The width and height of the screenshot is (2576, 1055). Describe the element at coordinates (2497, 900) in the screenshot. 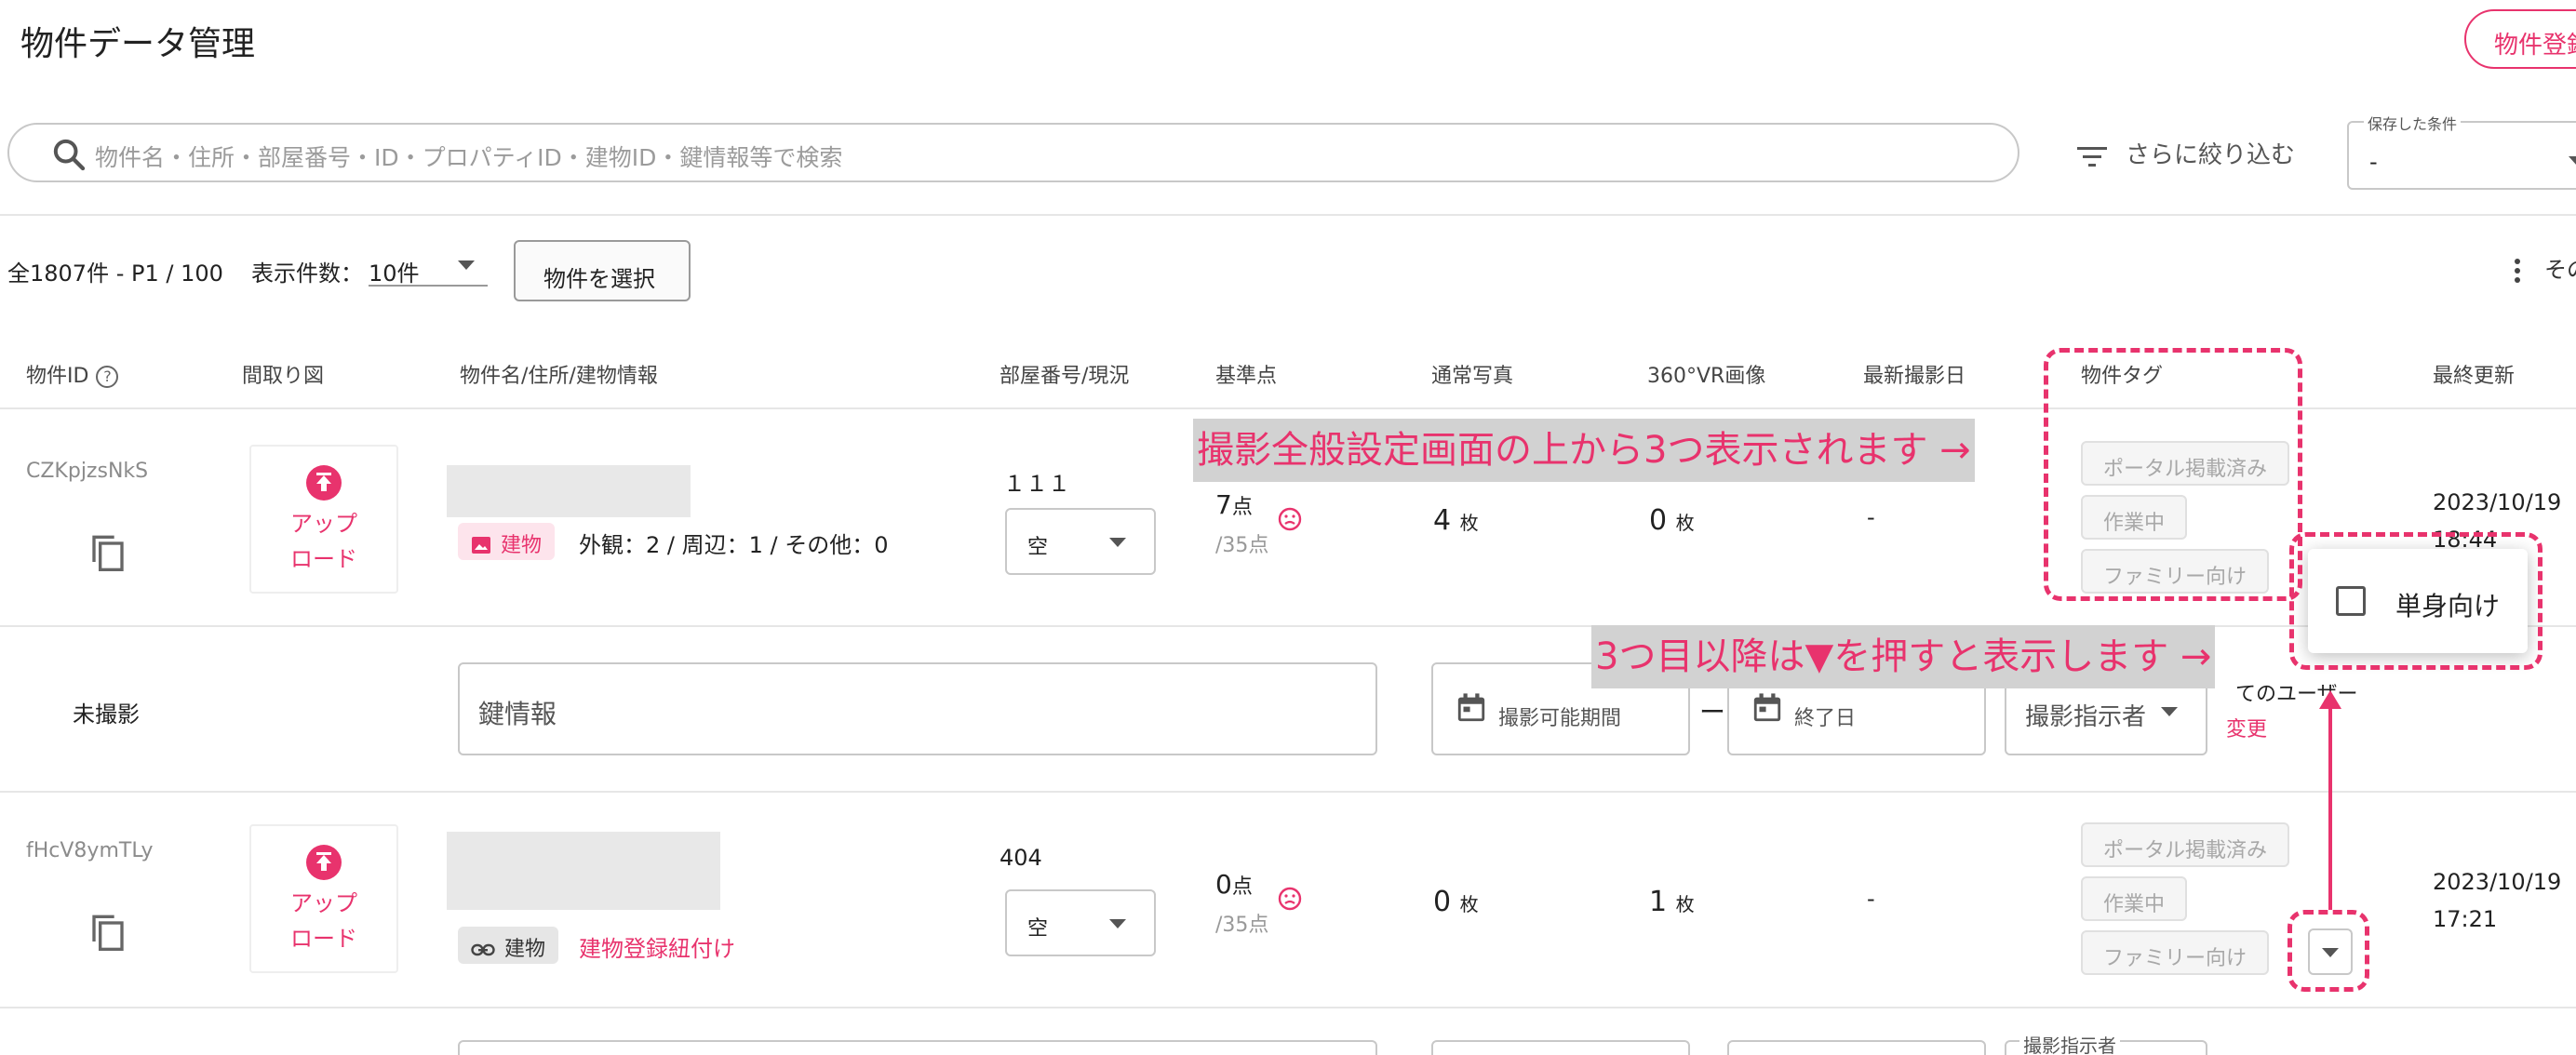

I see `updated-at: 2023/10/19 17:21` at that location.